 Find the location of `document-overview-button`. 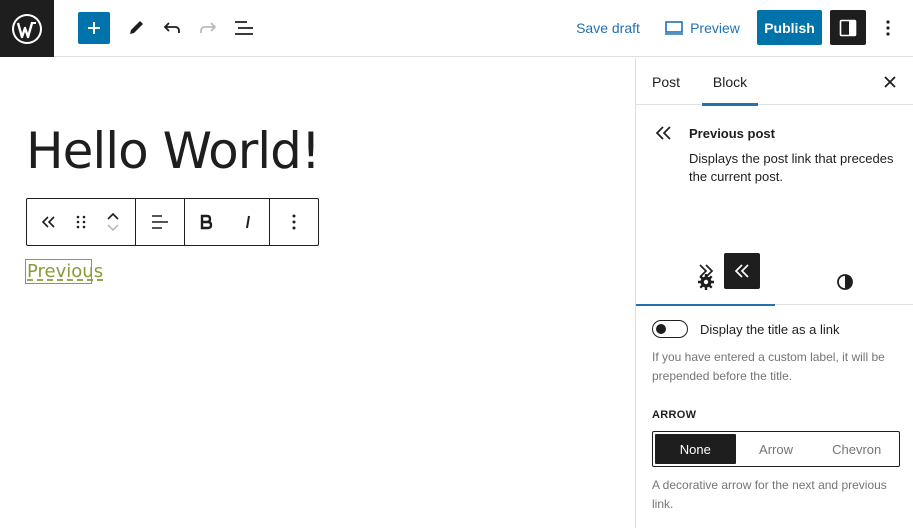

document-overview-button is located at coordinates (244, 28).